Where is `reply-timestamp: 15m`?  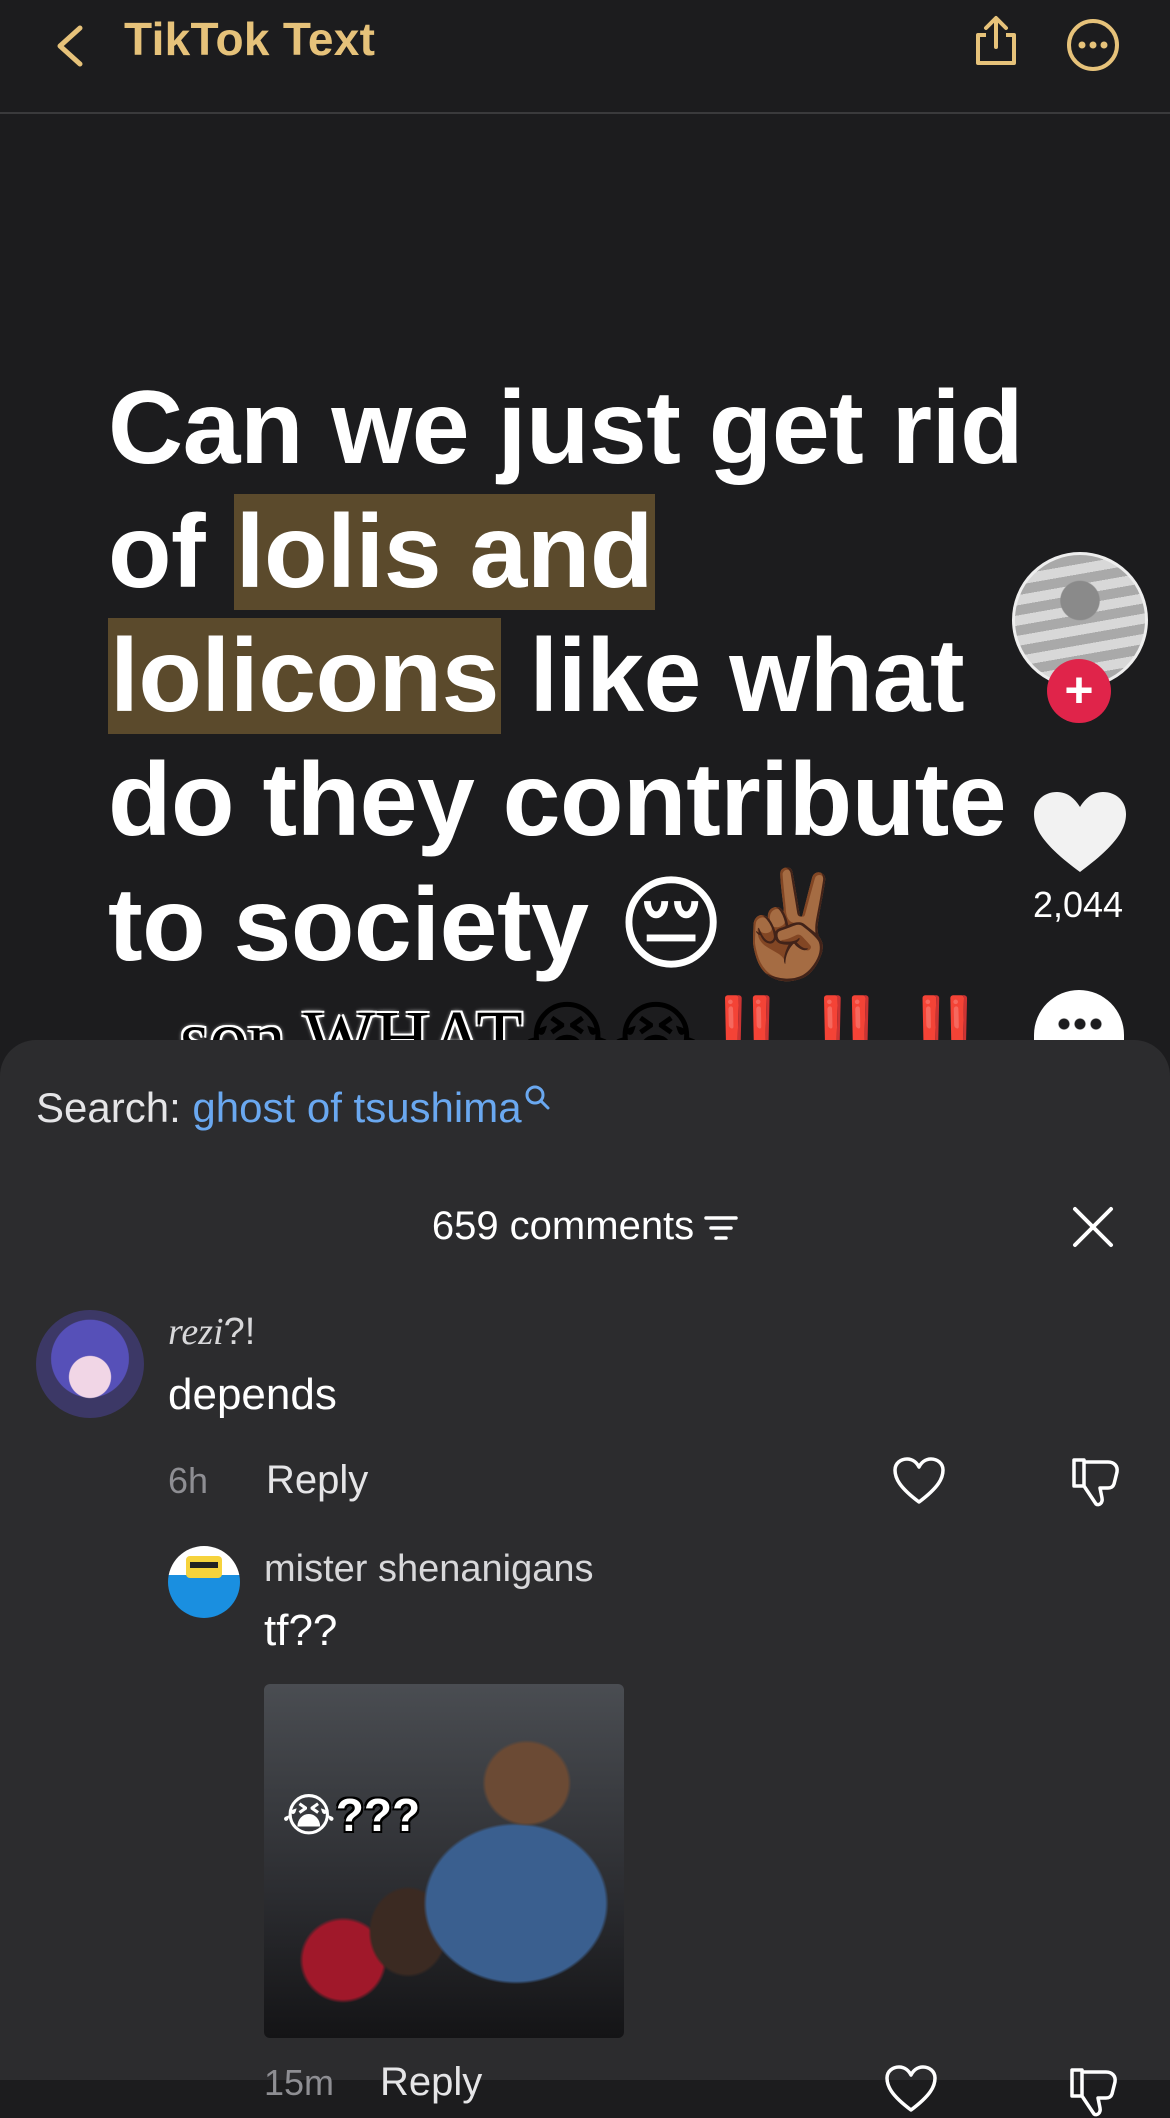 reply-timestamp: 15m is located at coordinates (299, 2082).